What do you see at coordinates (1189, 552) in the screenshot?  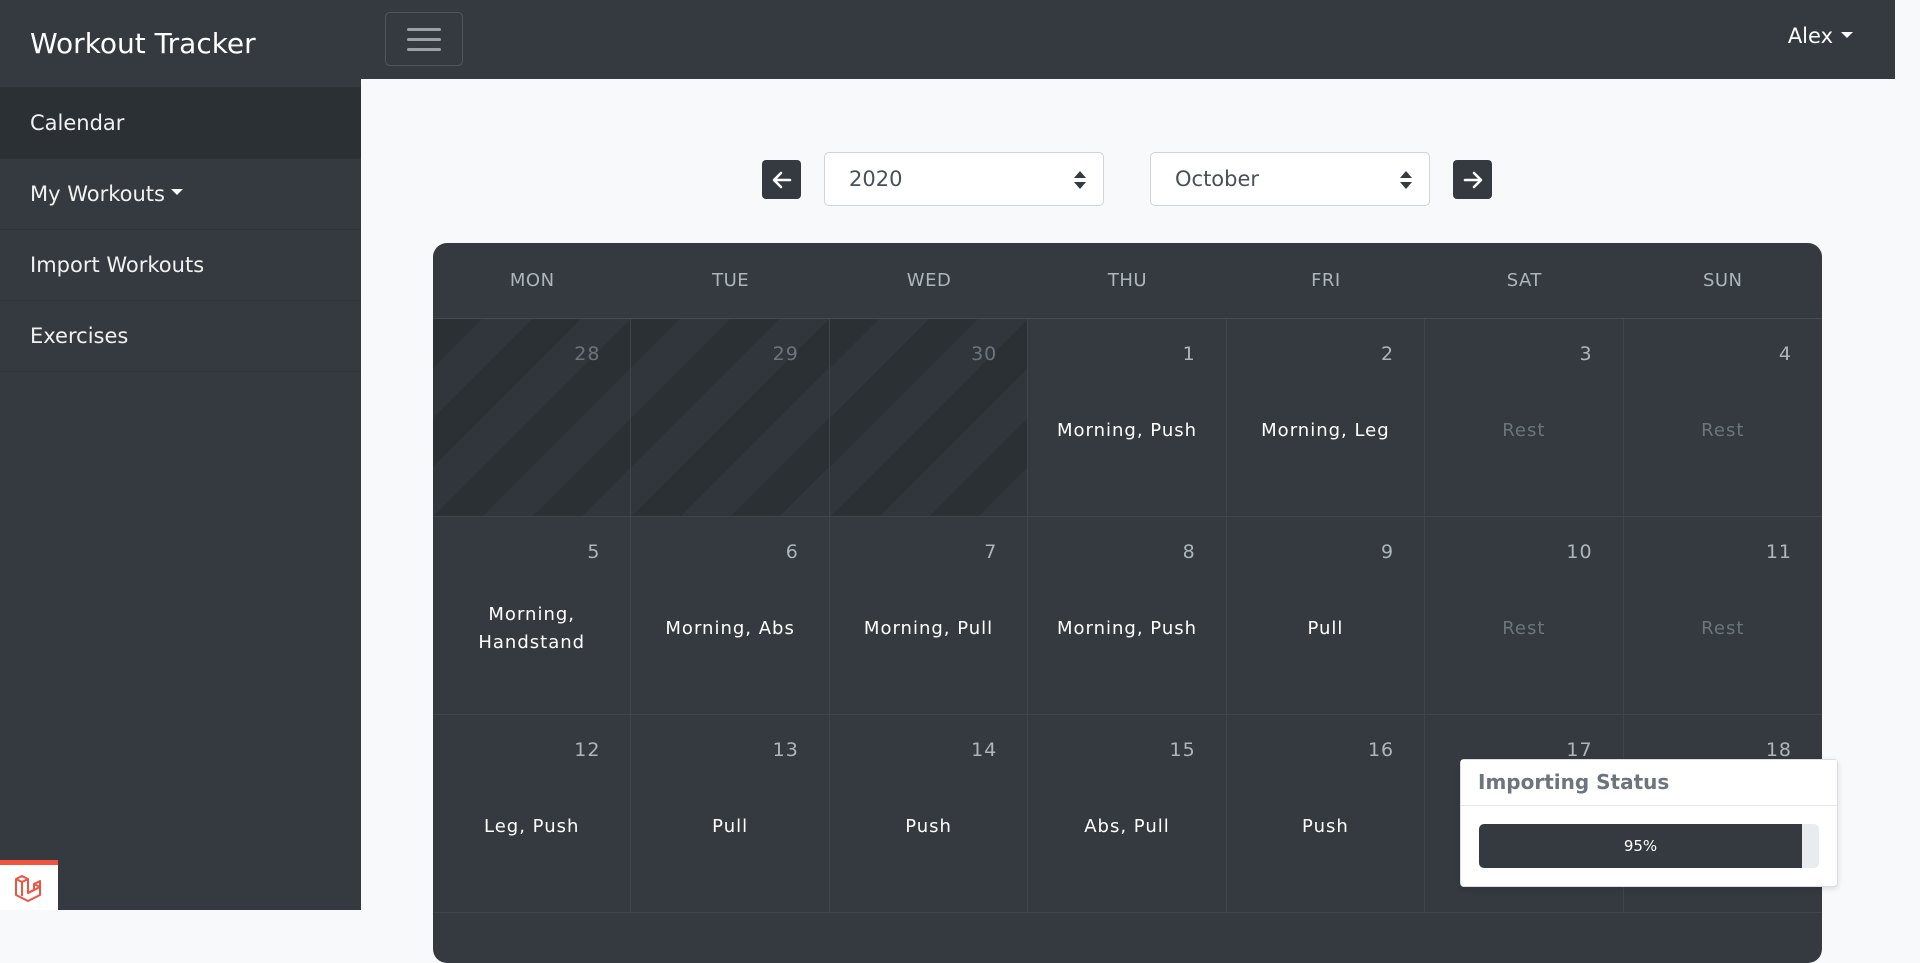 I see `day-number: 8` at bounding box center [1189, 552].